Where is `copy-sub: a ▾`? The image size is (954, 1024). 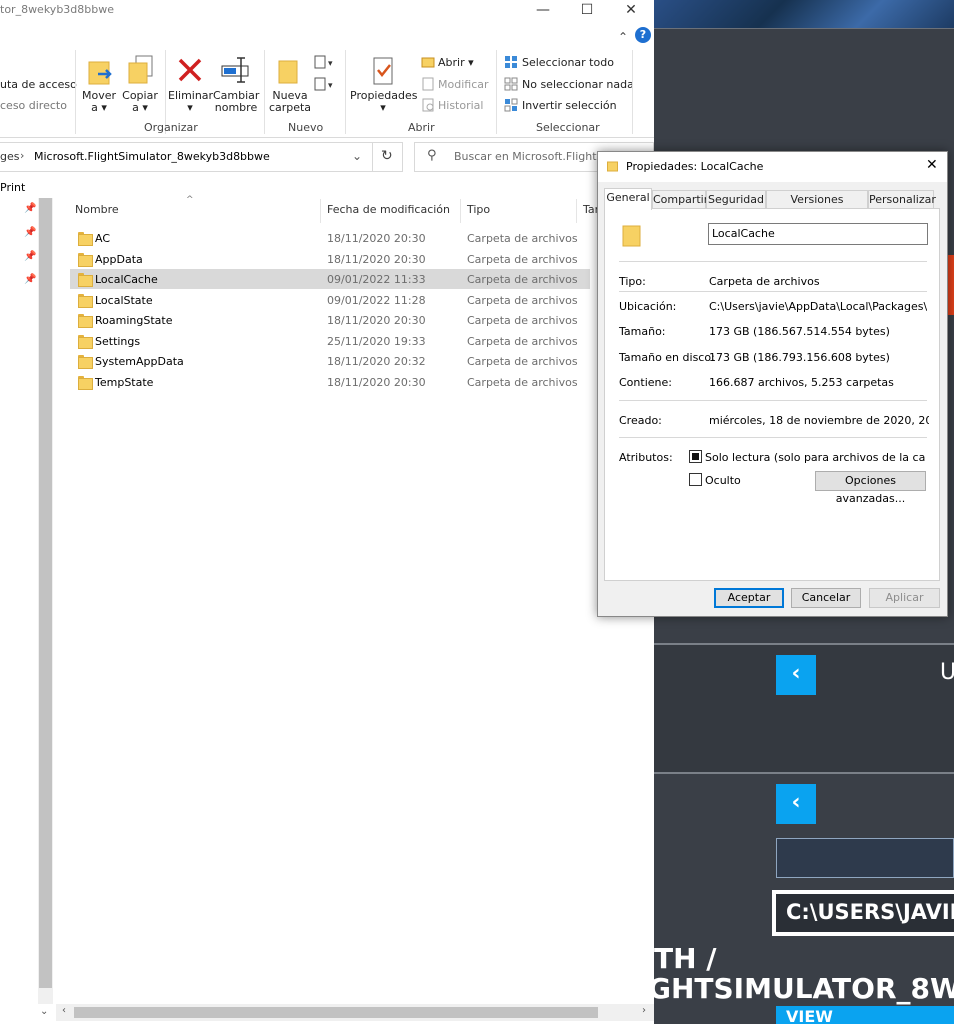
copy-sub: a ▾ is located at coordinates (140, 107).